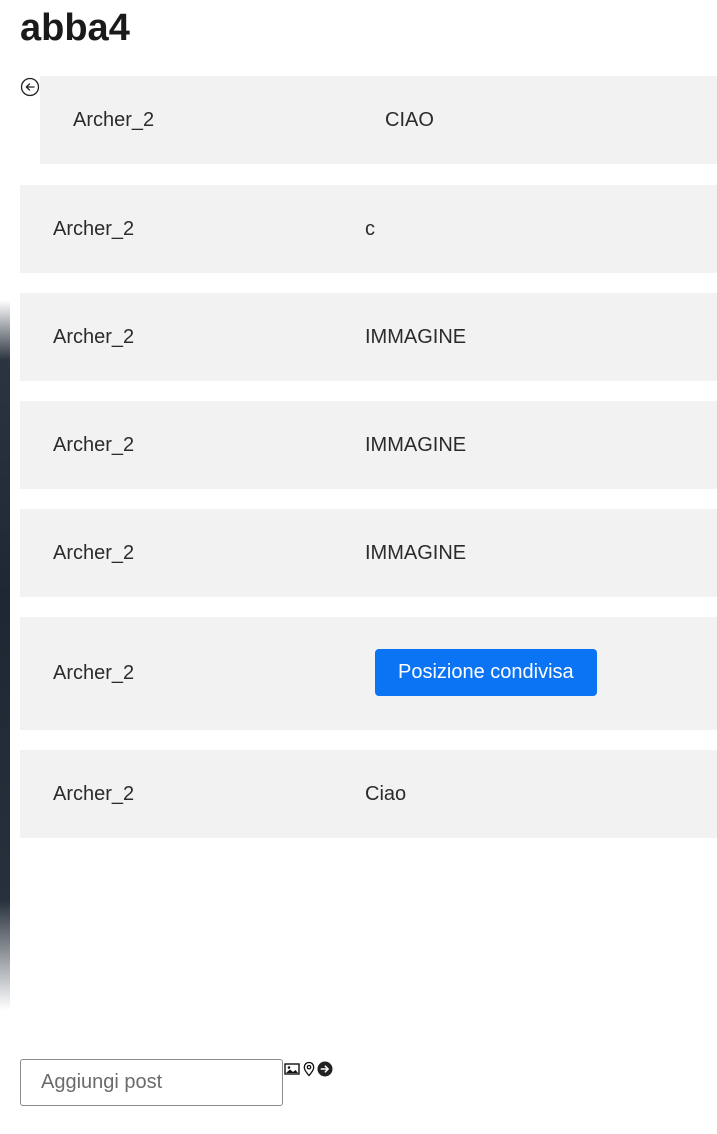 The image size is (717, 1134). What do you see at coordinates (409, 120) in the screenshot?
I see `message-text: CIAO` at bounding box center [409, 120].